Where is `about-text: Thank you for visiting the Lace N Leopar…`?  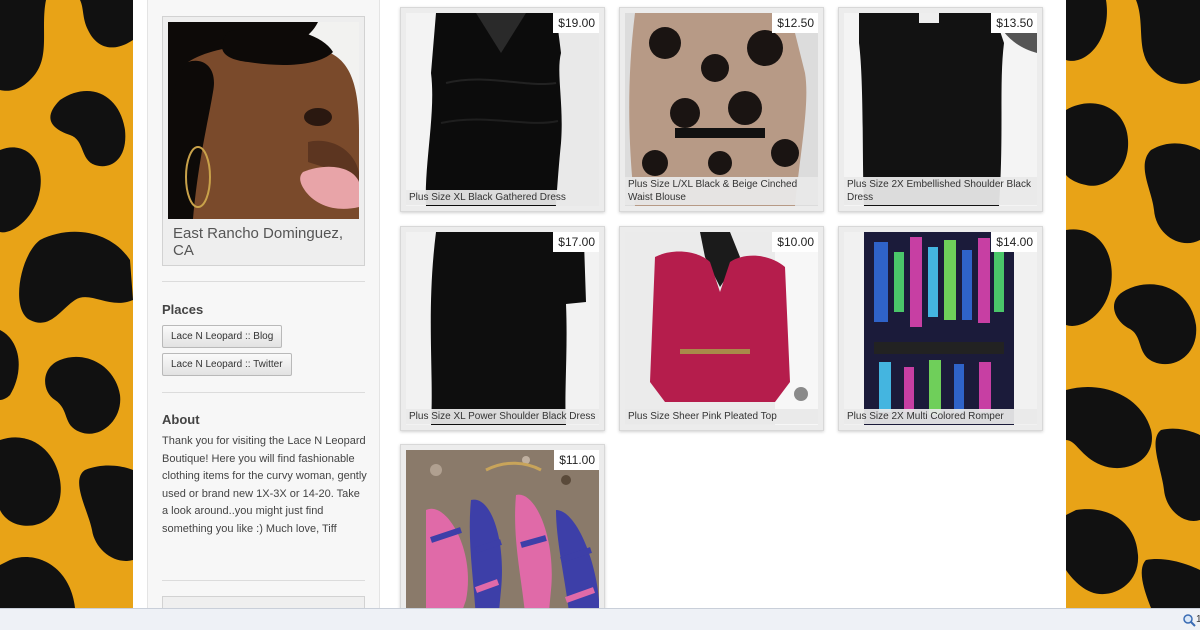 about-text: Thank you for visiting the Lace N Leopar… is located at coordinates (264, 485).